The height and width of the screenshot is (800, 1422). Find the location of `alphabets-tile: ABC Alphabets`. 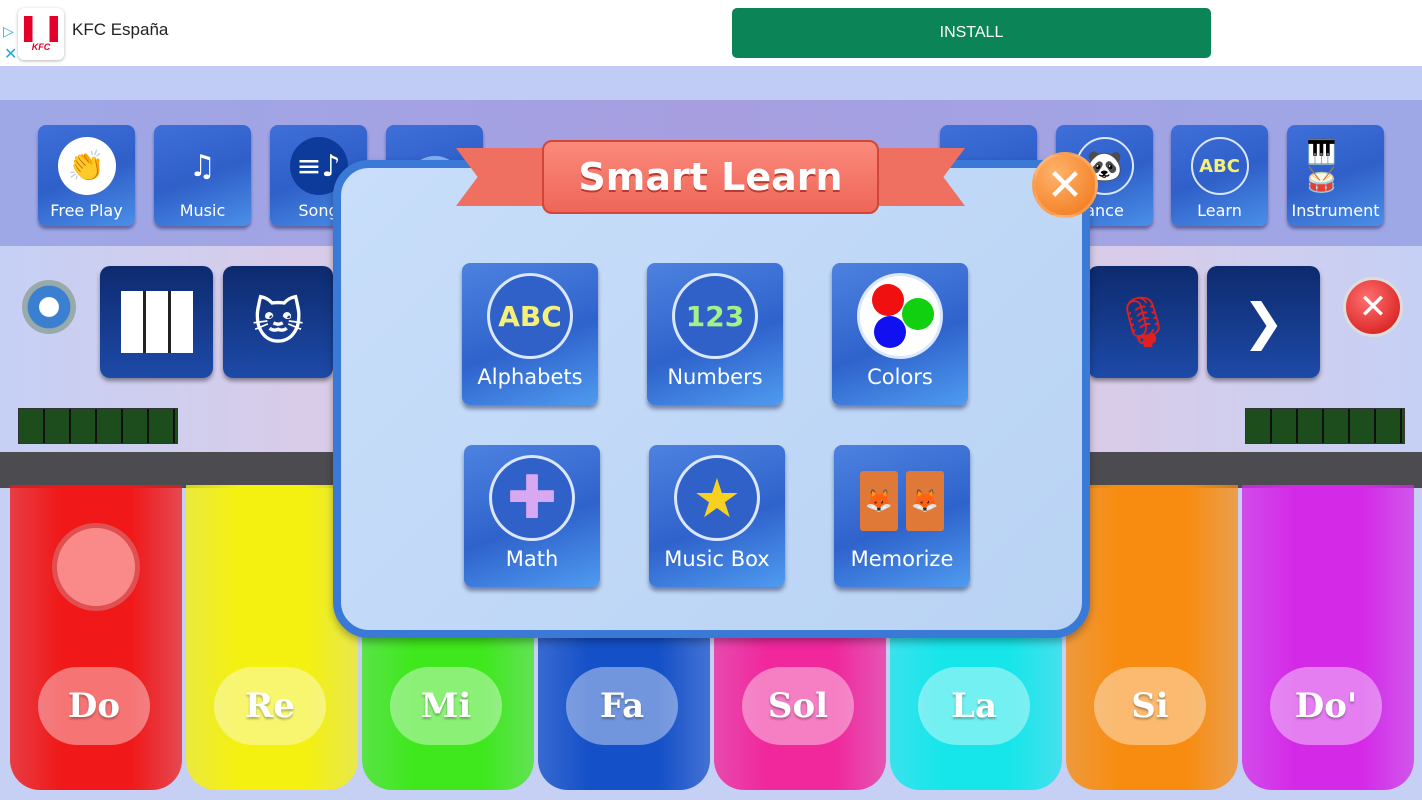

alphabets-tile: ABC Alphabets is located at coordinates (530, 334).